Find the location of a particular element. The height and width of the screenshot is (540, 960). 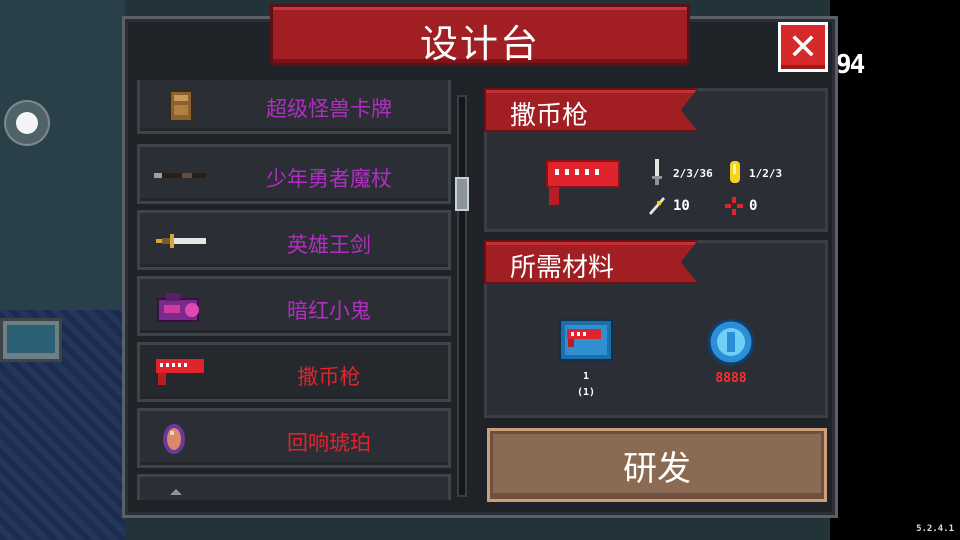

scrollbar-track is located at coordinates (462, 296).